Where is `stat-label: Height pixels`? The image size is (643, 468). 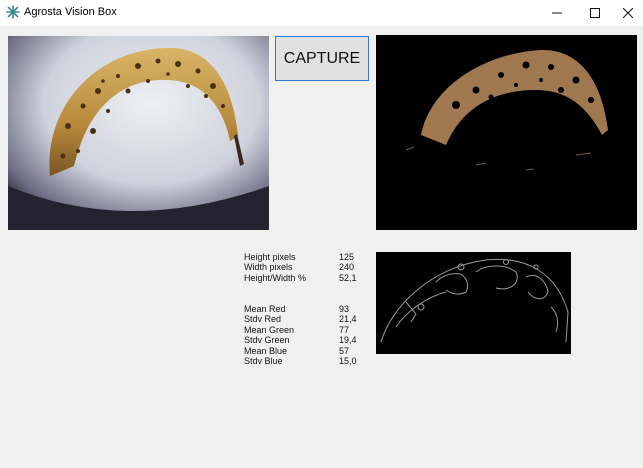
stat-label: Height pixels is located at coordinates (270, 257).